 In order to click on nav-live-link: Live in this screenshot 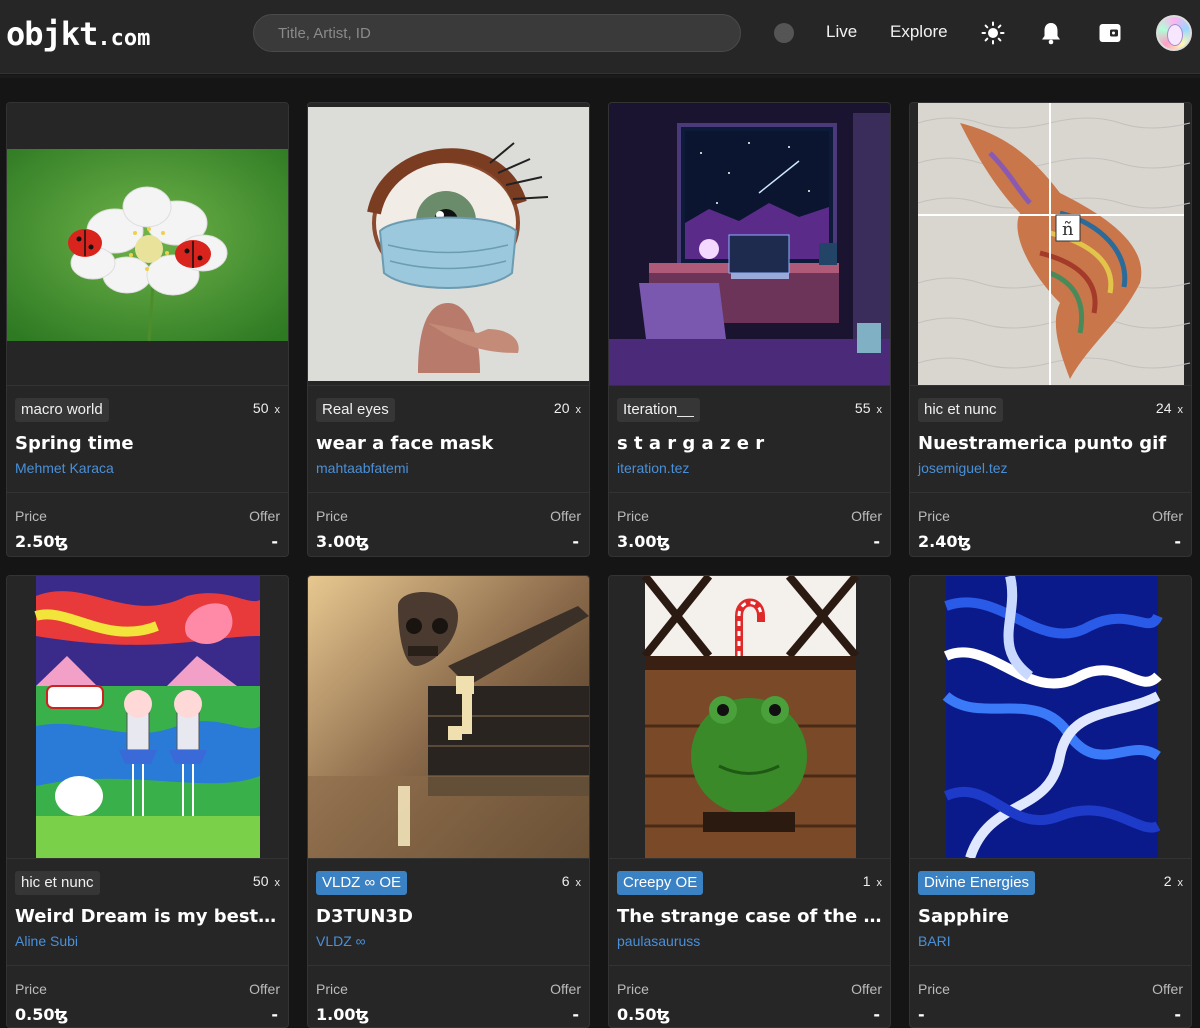, I will do `click(841, 32)`.